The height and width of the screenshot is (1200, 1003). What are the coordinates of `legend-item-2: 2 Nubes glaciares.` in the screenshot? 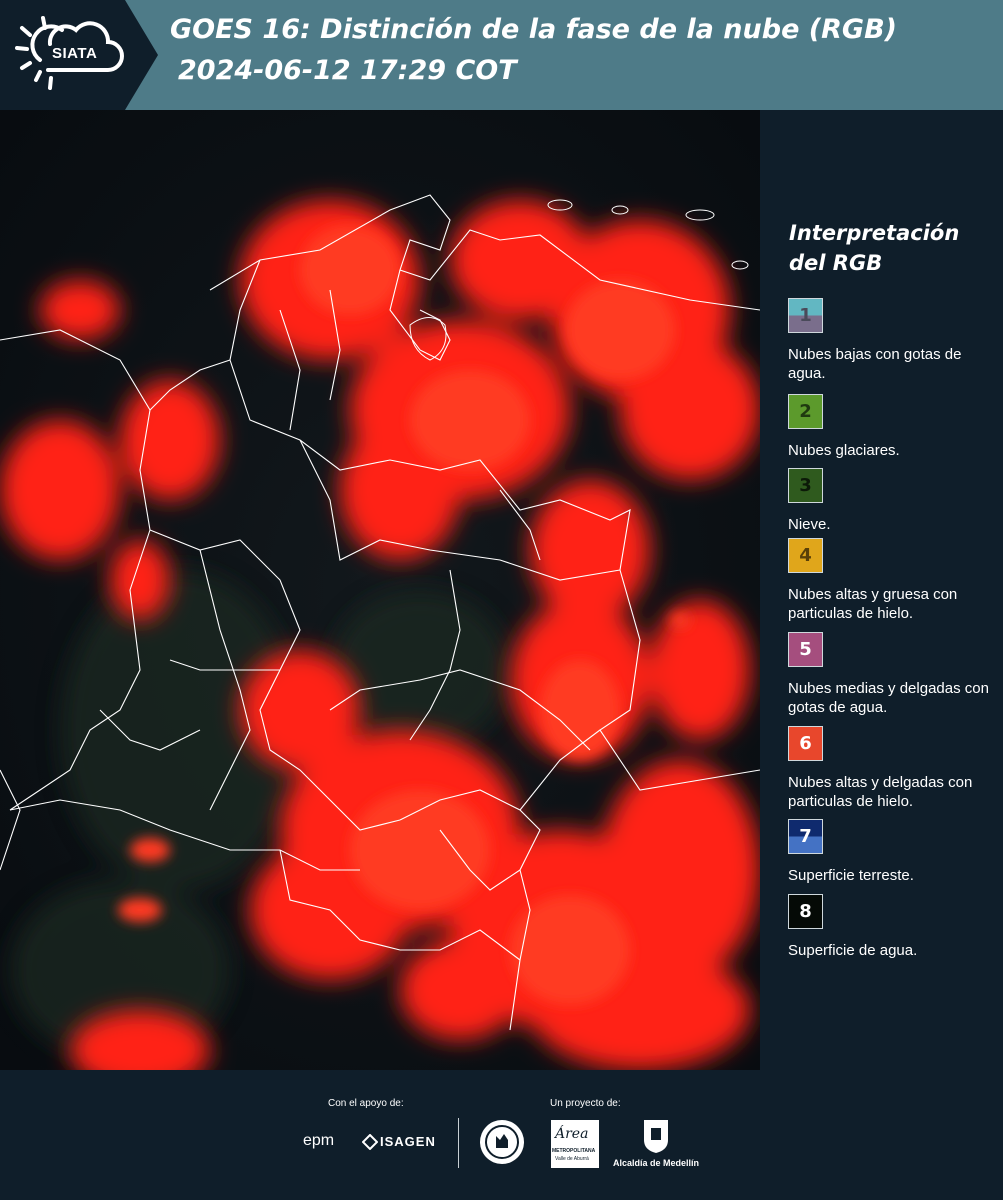 It's located at (893, 427).